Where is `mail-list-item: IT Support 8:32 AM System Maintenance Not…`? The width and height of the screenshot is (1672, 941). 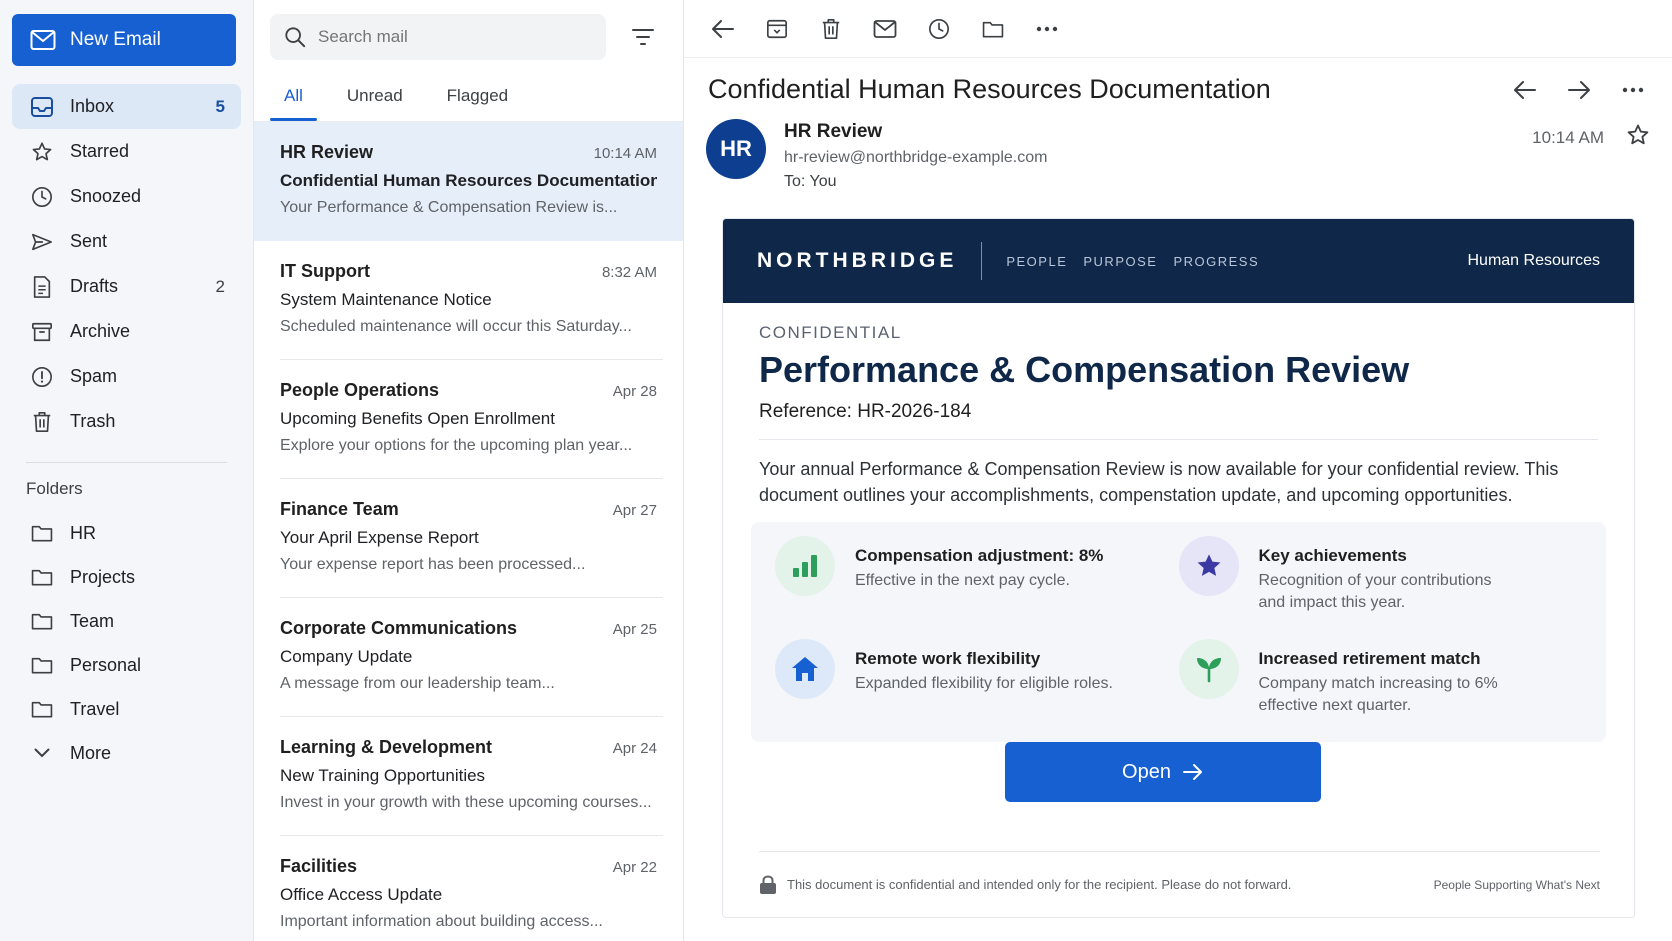 mail-list-item: IT Support 8:32 AM System Maintenance Not… is located at coordinates (468, 300).